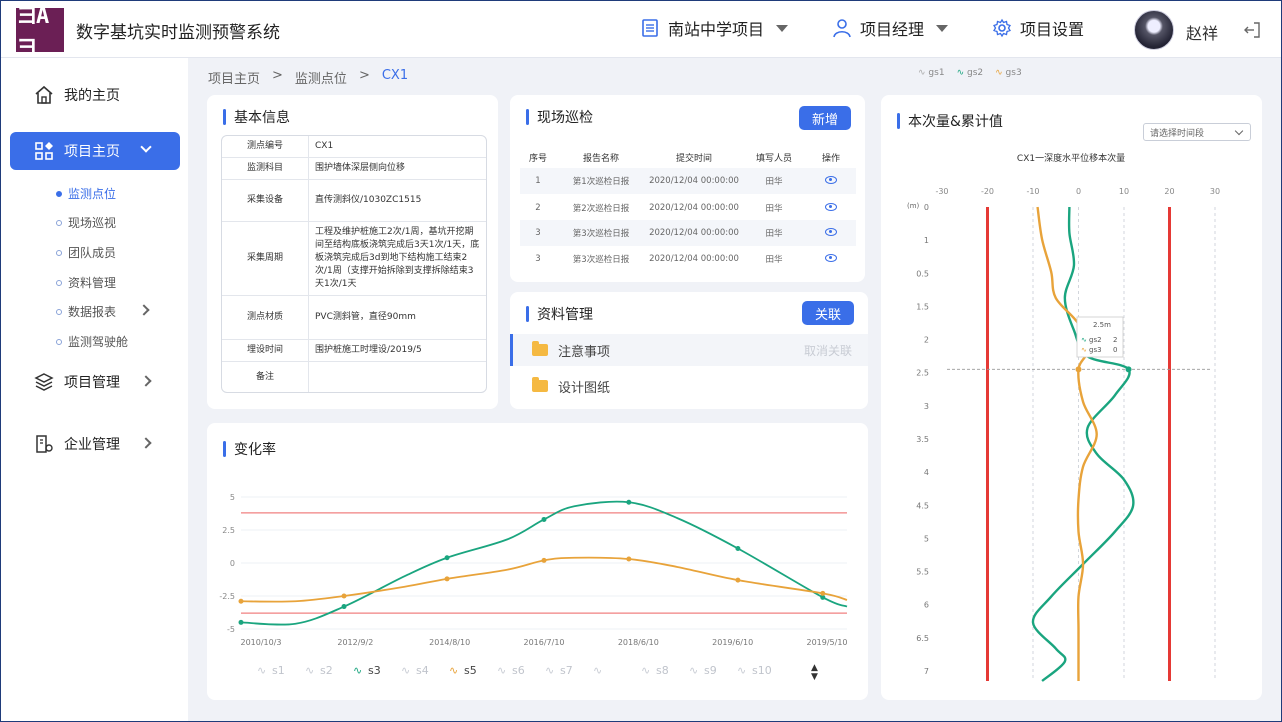  I want to click on y-tick-label: 0, so click(232, 563).